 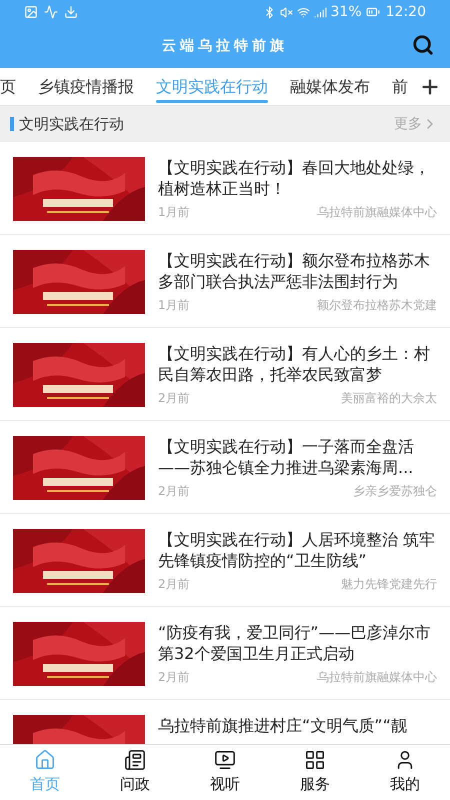 What do you see at coordinates (295, 643) in the screenshot?
I see `article-title: “防疫有我，爱卫同行”——巴彦淖尔市第32个爱国卫生月正式启动` at bounding box center [295, 643].